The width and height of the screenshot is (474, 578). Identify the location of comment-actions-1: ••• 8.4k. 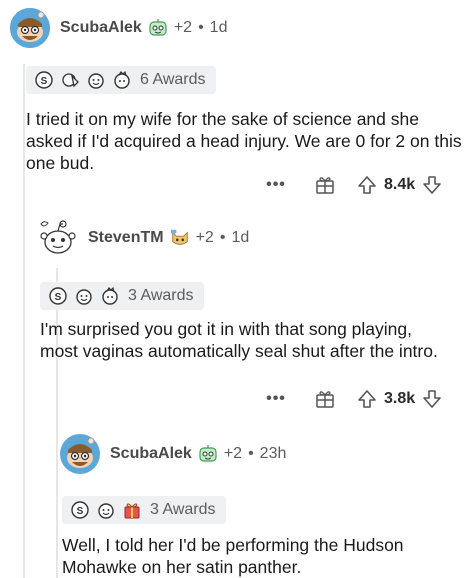
(353, 185).